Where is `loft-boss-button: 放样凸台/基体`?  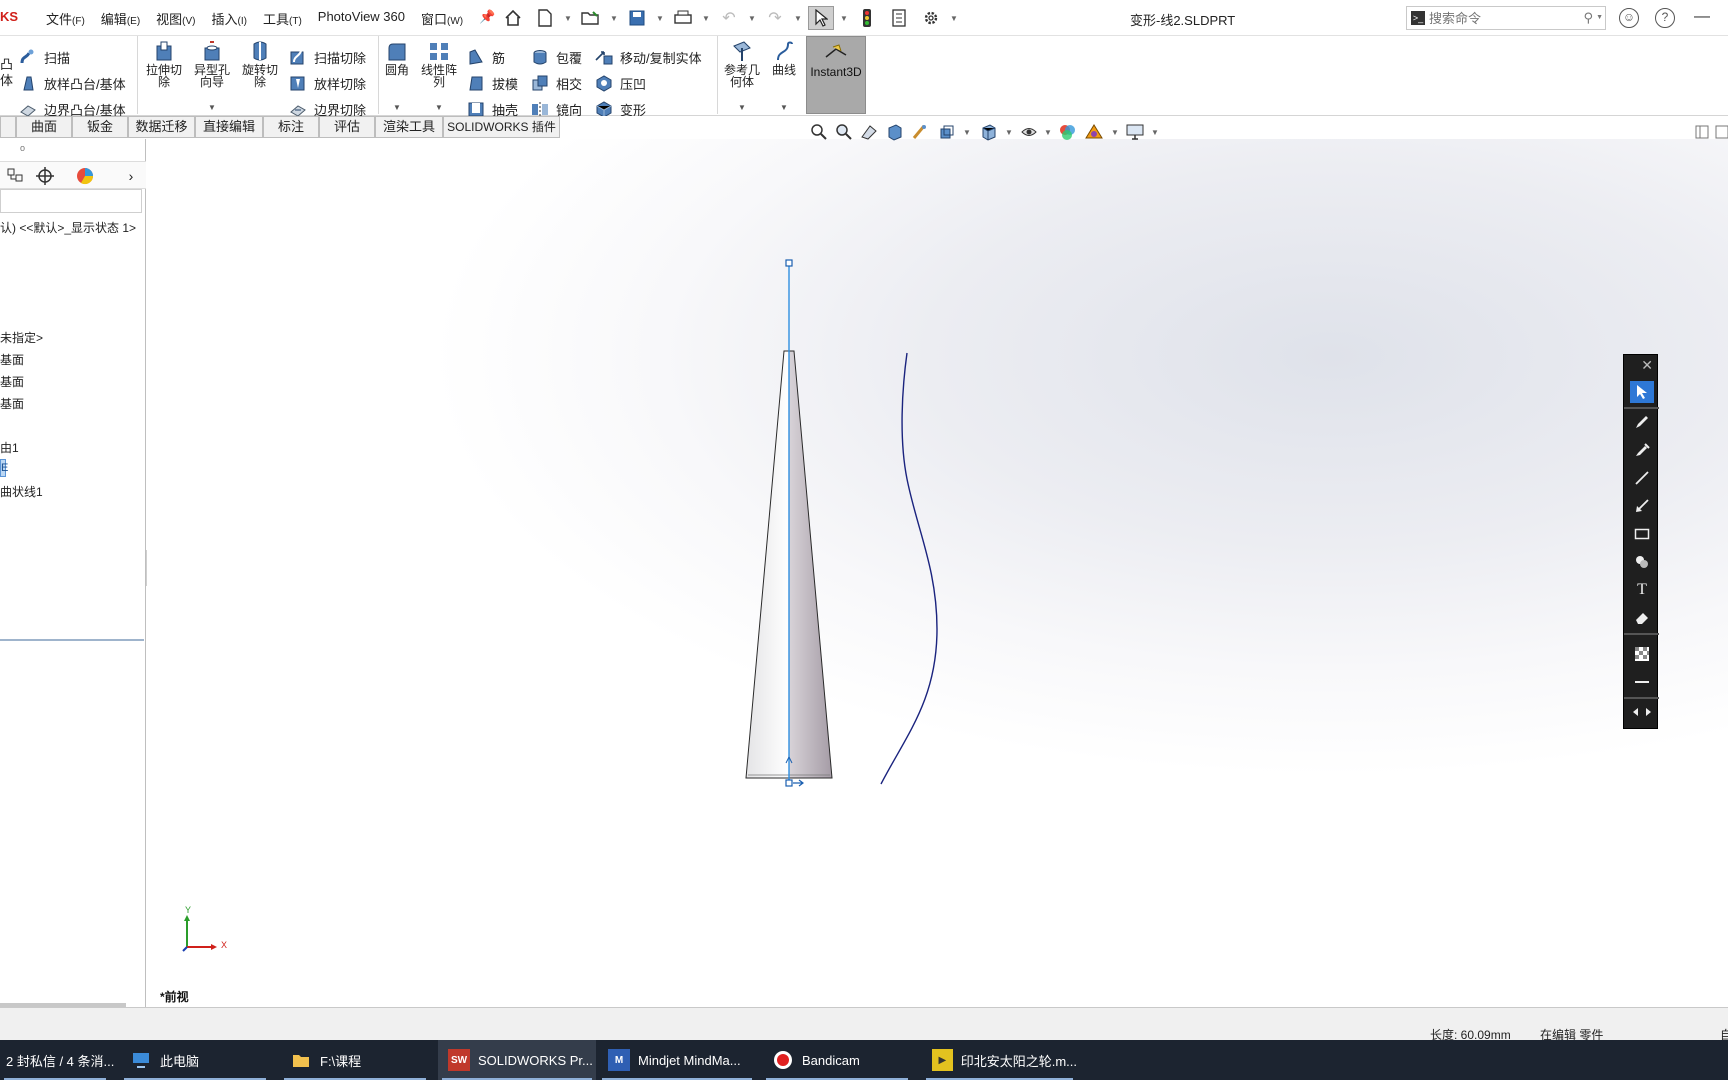 loft-boss-button: 放样凸台/基体 is located at coordinates (72, 83).